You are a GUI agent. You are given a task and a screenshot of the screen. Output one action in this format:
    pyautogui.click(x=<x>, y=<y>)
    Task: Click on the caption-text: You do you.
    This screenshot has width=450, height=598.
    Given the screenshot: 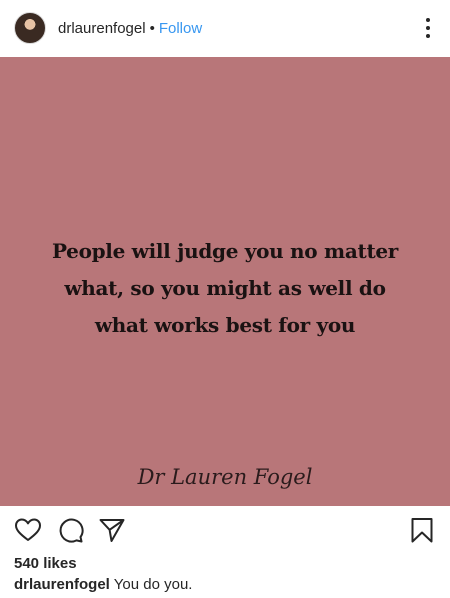 What is the action you would take?
    pyautogui.click(x=153, y=584)
    